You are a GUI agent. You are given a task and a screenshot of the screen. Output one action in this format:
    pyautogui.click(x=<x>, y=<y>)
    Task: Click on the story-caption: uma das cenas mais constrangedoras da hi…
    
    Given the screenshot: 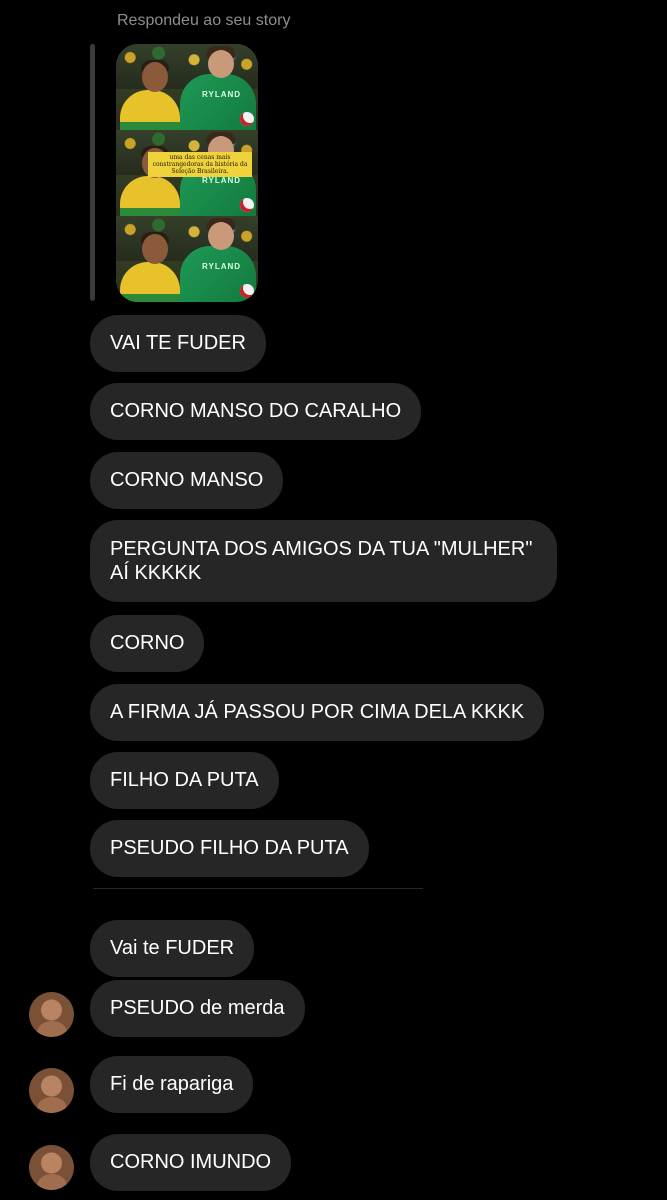 What is the action you would take?
    pyautogui.click(x=200, y=164)
    